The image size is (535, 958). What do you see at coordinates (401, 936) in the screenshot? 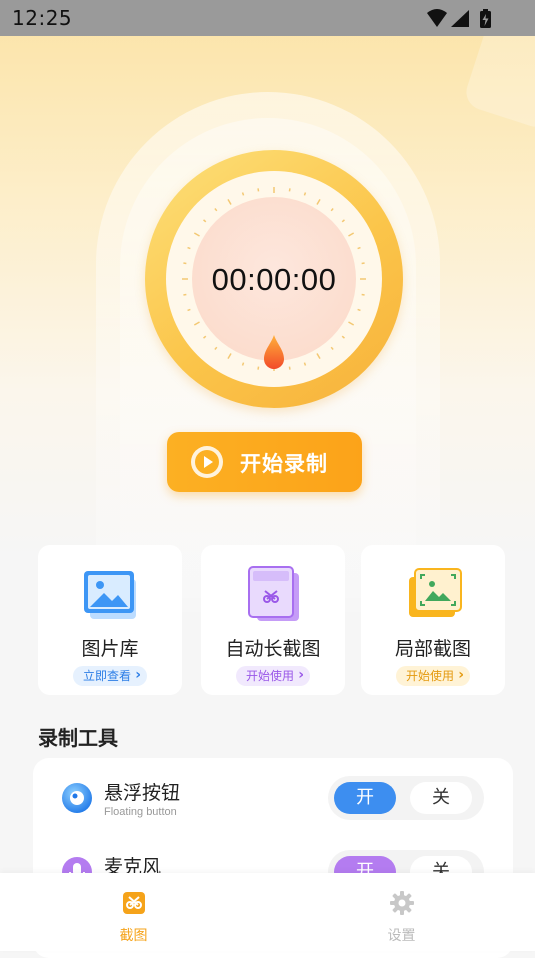
I see `nav-label-settings: 设置` at bounding box center [401, 936].